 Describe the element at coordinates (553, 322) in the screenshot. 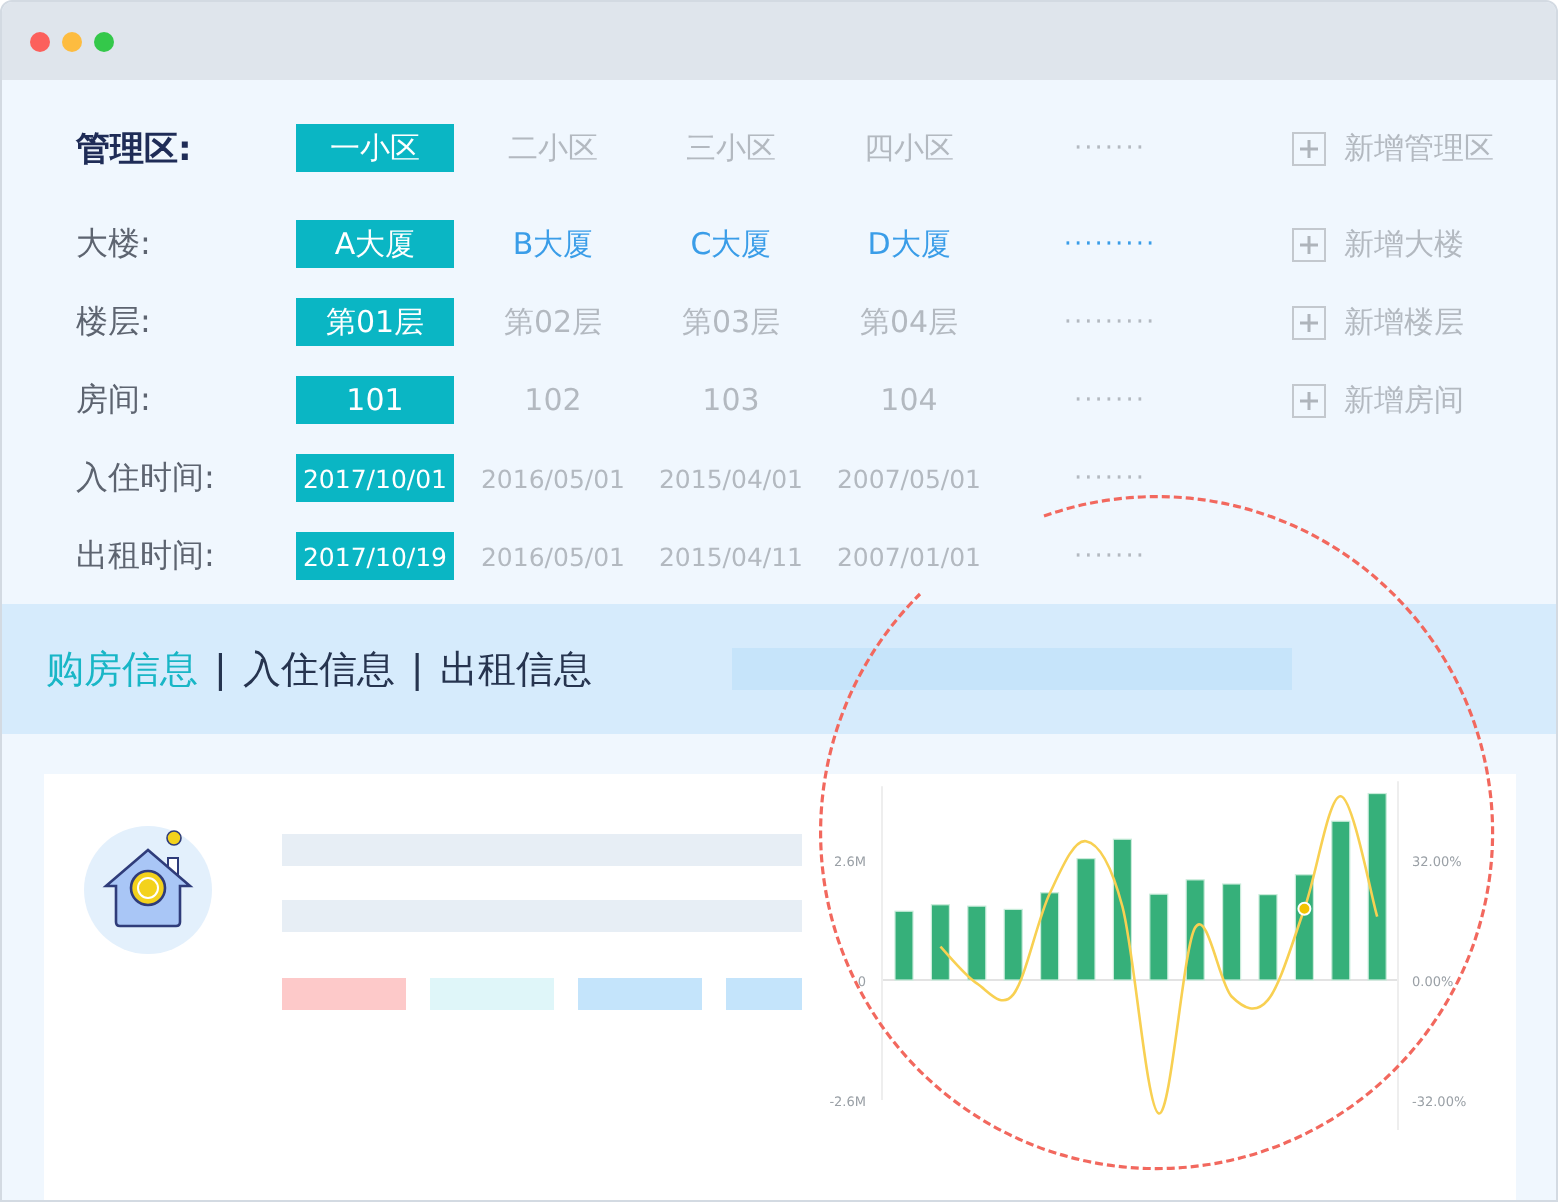

I see `filter-option: 第02层` at that location.